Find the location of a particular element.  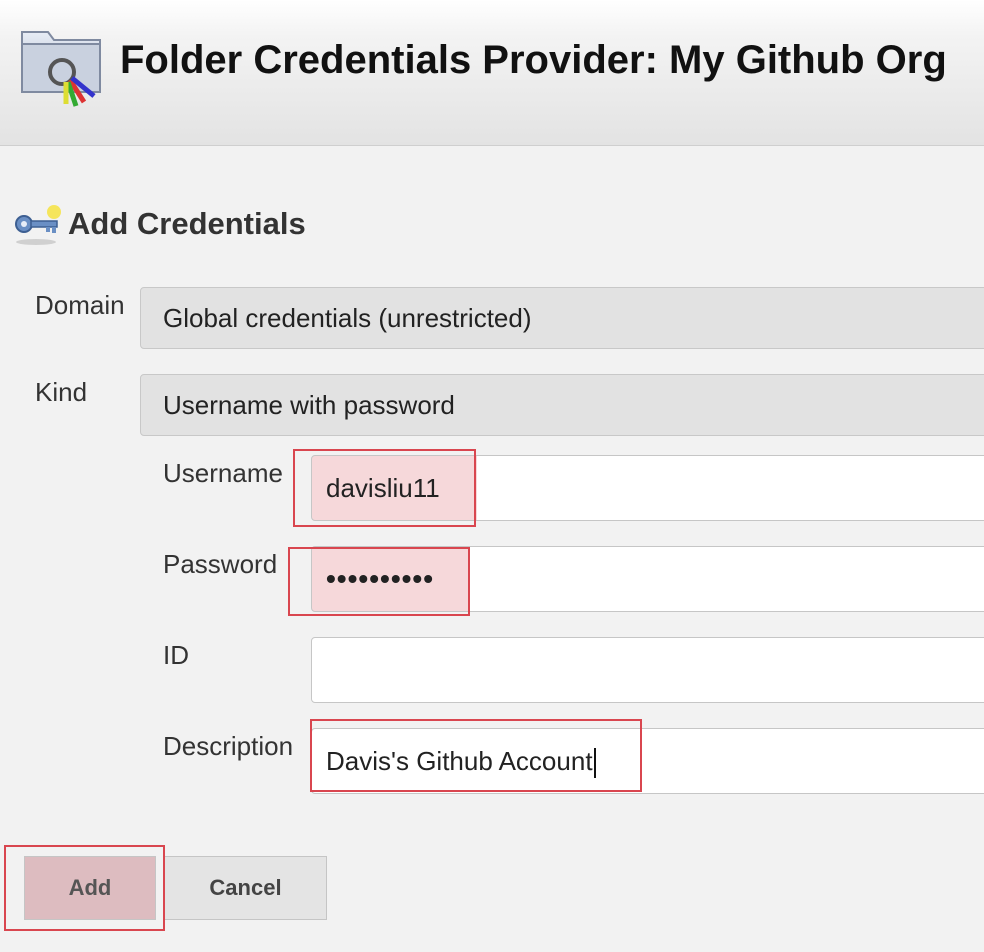

kind-select: Username with password is located at coordinates (562, 405).